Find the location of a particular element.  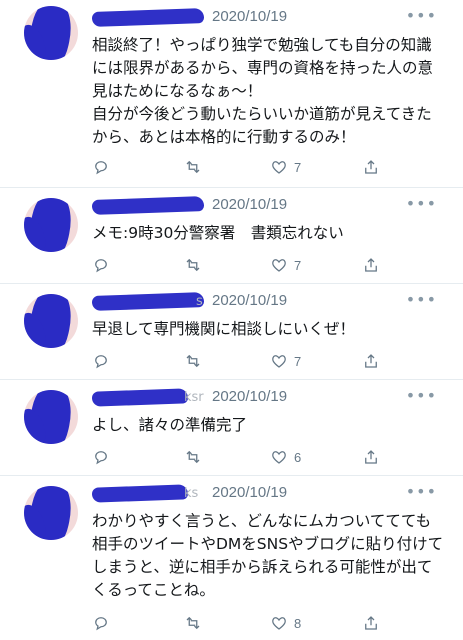

faint-handle: ksr is located at coordinates (194, 397).